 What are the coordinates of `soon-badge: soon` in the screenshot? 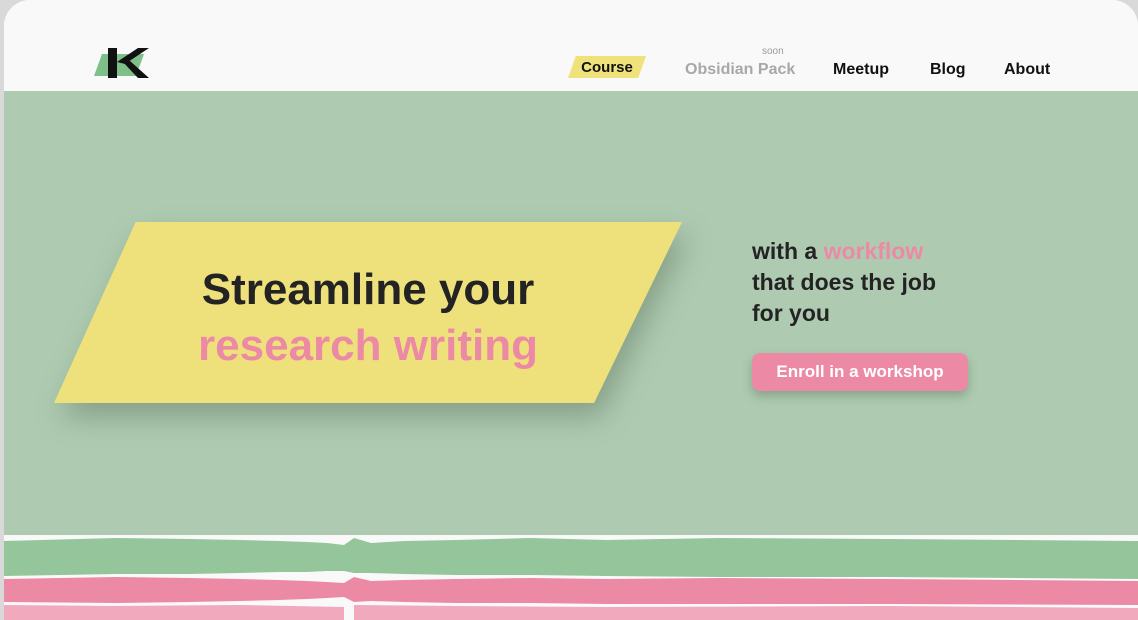 It's located at (773, 51).